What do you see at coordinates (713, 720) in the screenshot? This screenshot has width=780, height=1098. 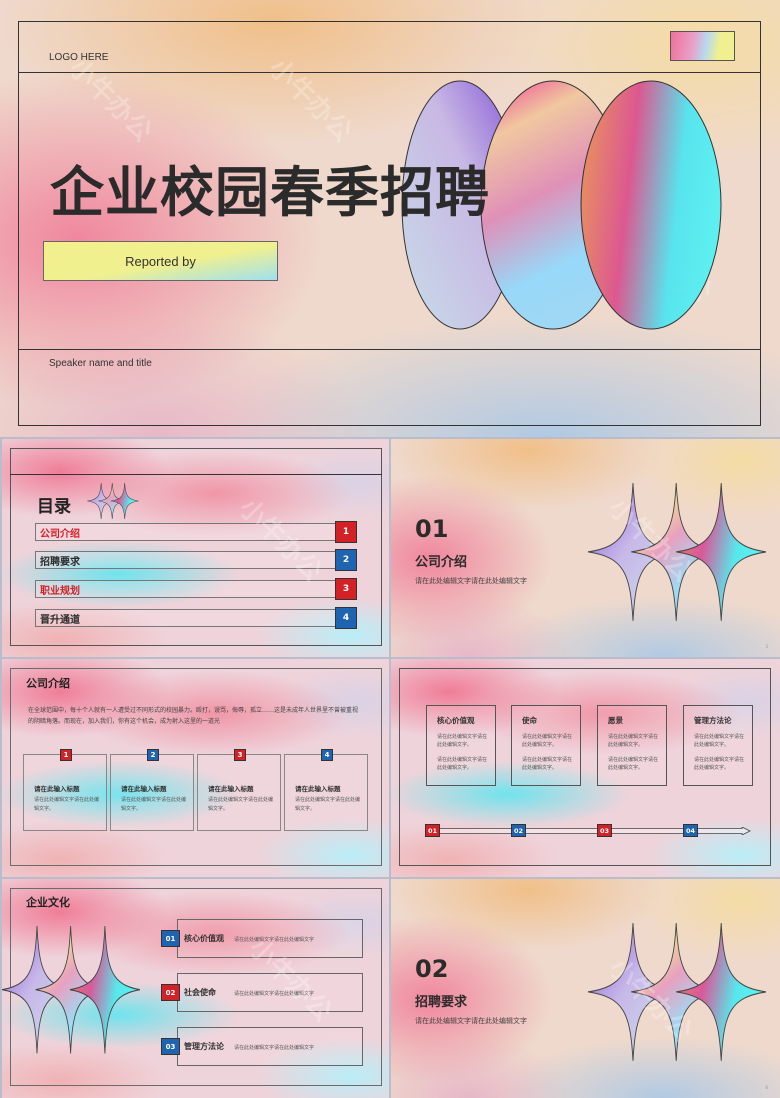 I see `card-title: 管理方法论` at bounding box center [713, 720].